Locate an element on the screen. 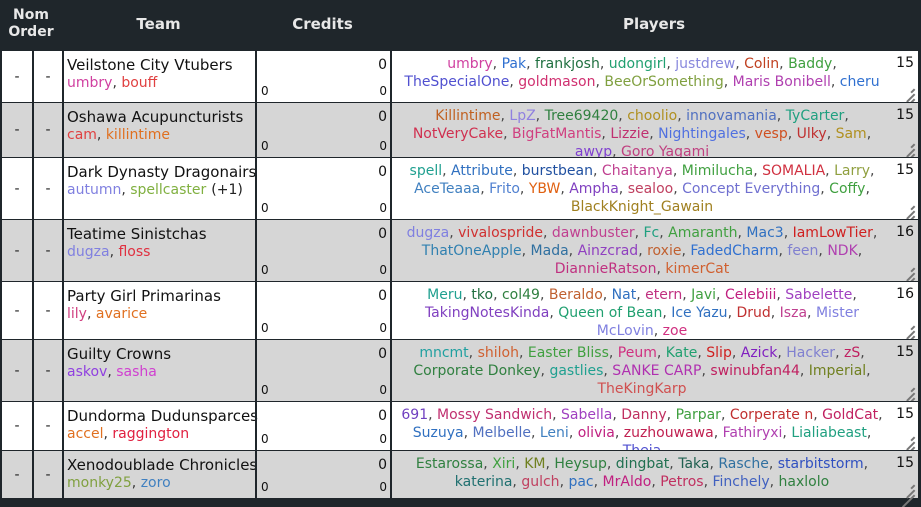 The width and height of the screenshot is (921, 507). player-name: Beraldo is located at coordinates (576, 295).